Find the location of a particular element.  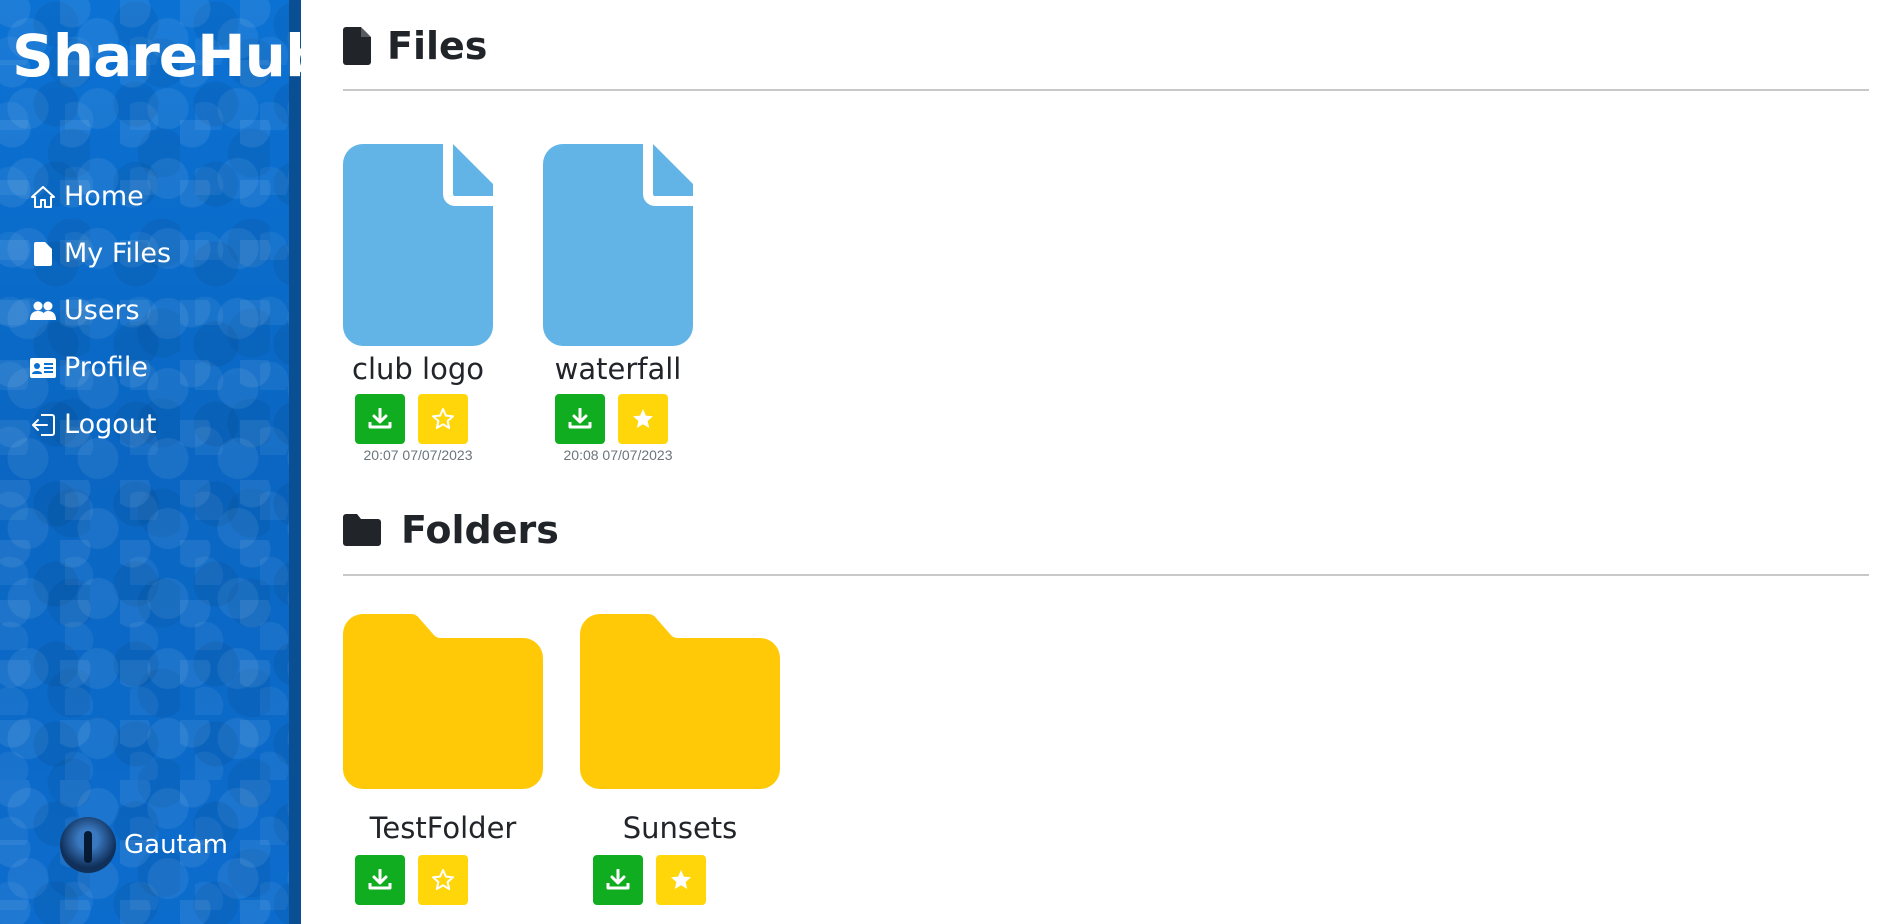

file-name: club logo is located at coordinates (418, 369).